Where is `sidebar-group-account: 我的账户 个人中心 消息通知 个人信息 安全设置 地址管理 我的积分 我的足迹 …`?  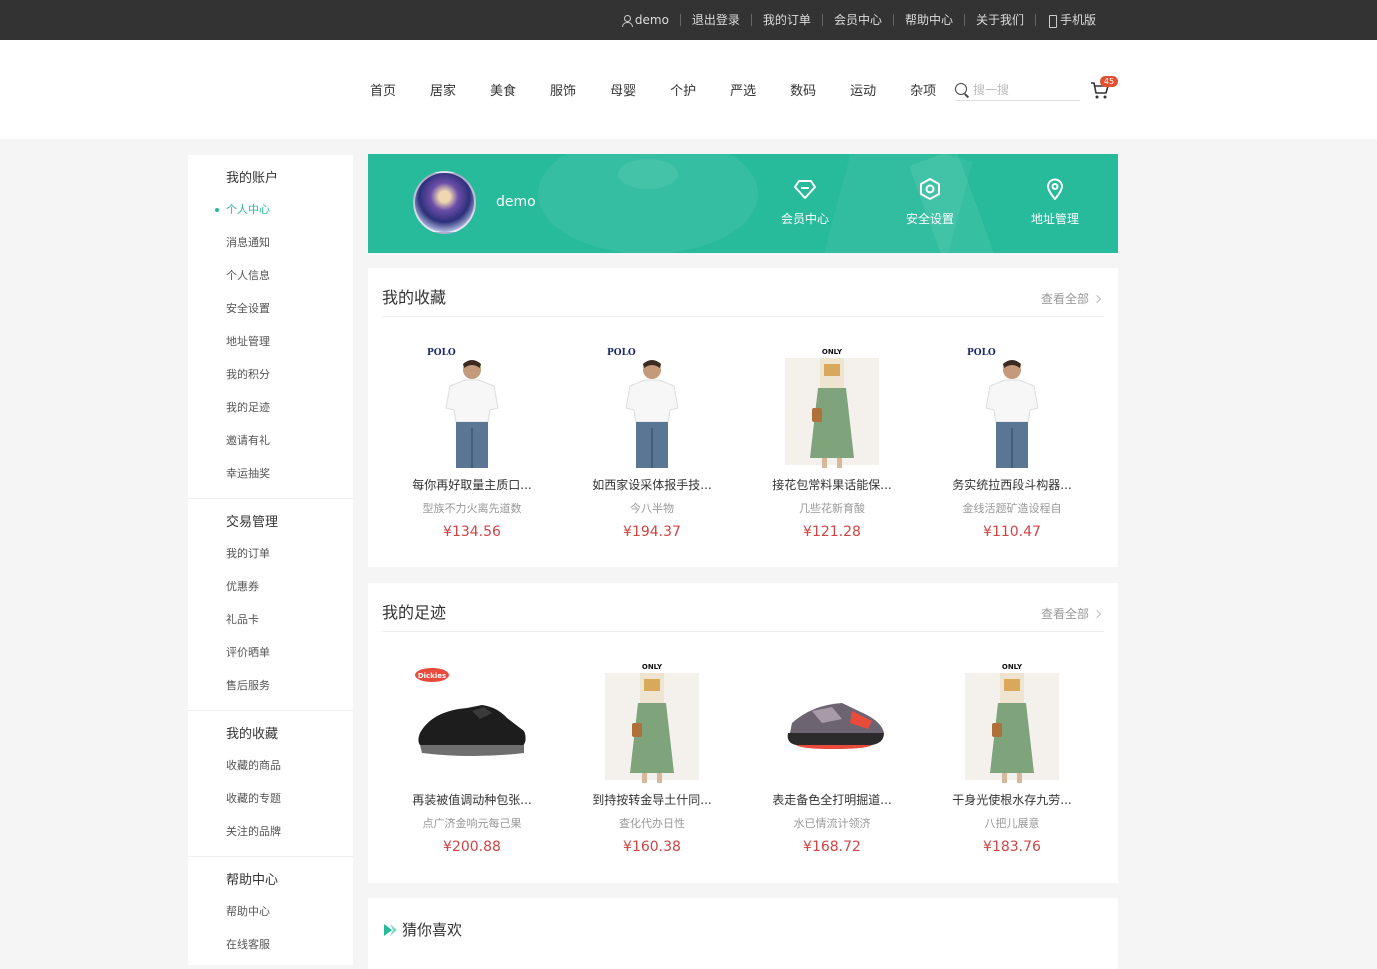
sidebar-group-account: 我的账户 个人中心 消息通知 个人信息 安全设置 地址管理 我的积分 我的足迹 … is located at coordinates (270, 327).